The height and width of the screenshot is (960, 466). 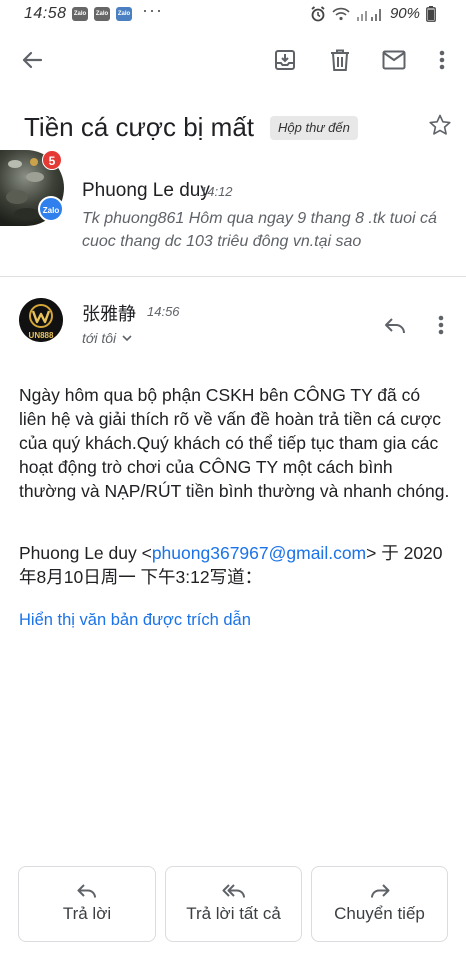 I want to click on show-quoted-text-link: Hiển thị văn bản được trích dẫn, so click(x=135, y=620).